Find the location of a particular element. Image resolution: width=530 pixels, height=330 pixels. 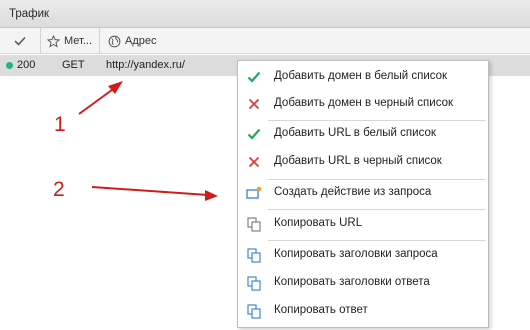

menu-item-add-domain-whitelist: Добавить домен в белый список is located at coordinates (363, 77).